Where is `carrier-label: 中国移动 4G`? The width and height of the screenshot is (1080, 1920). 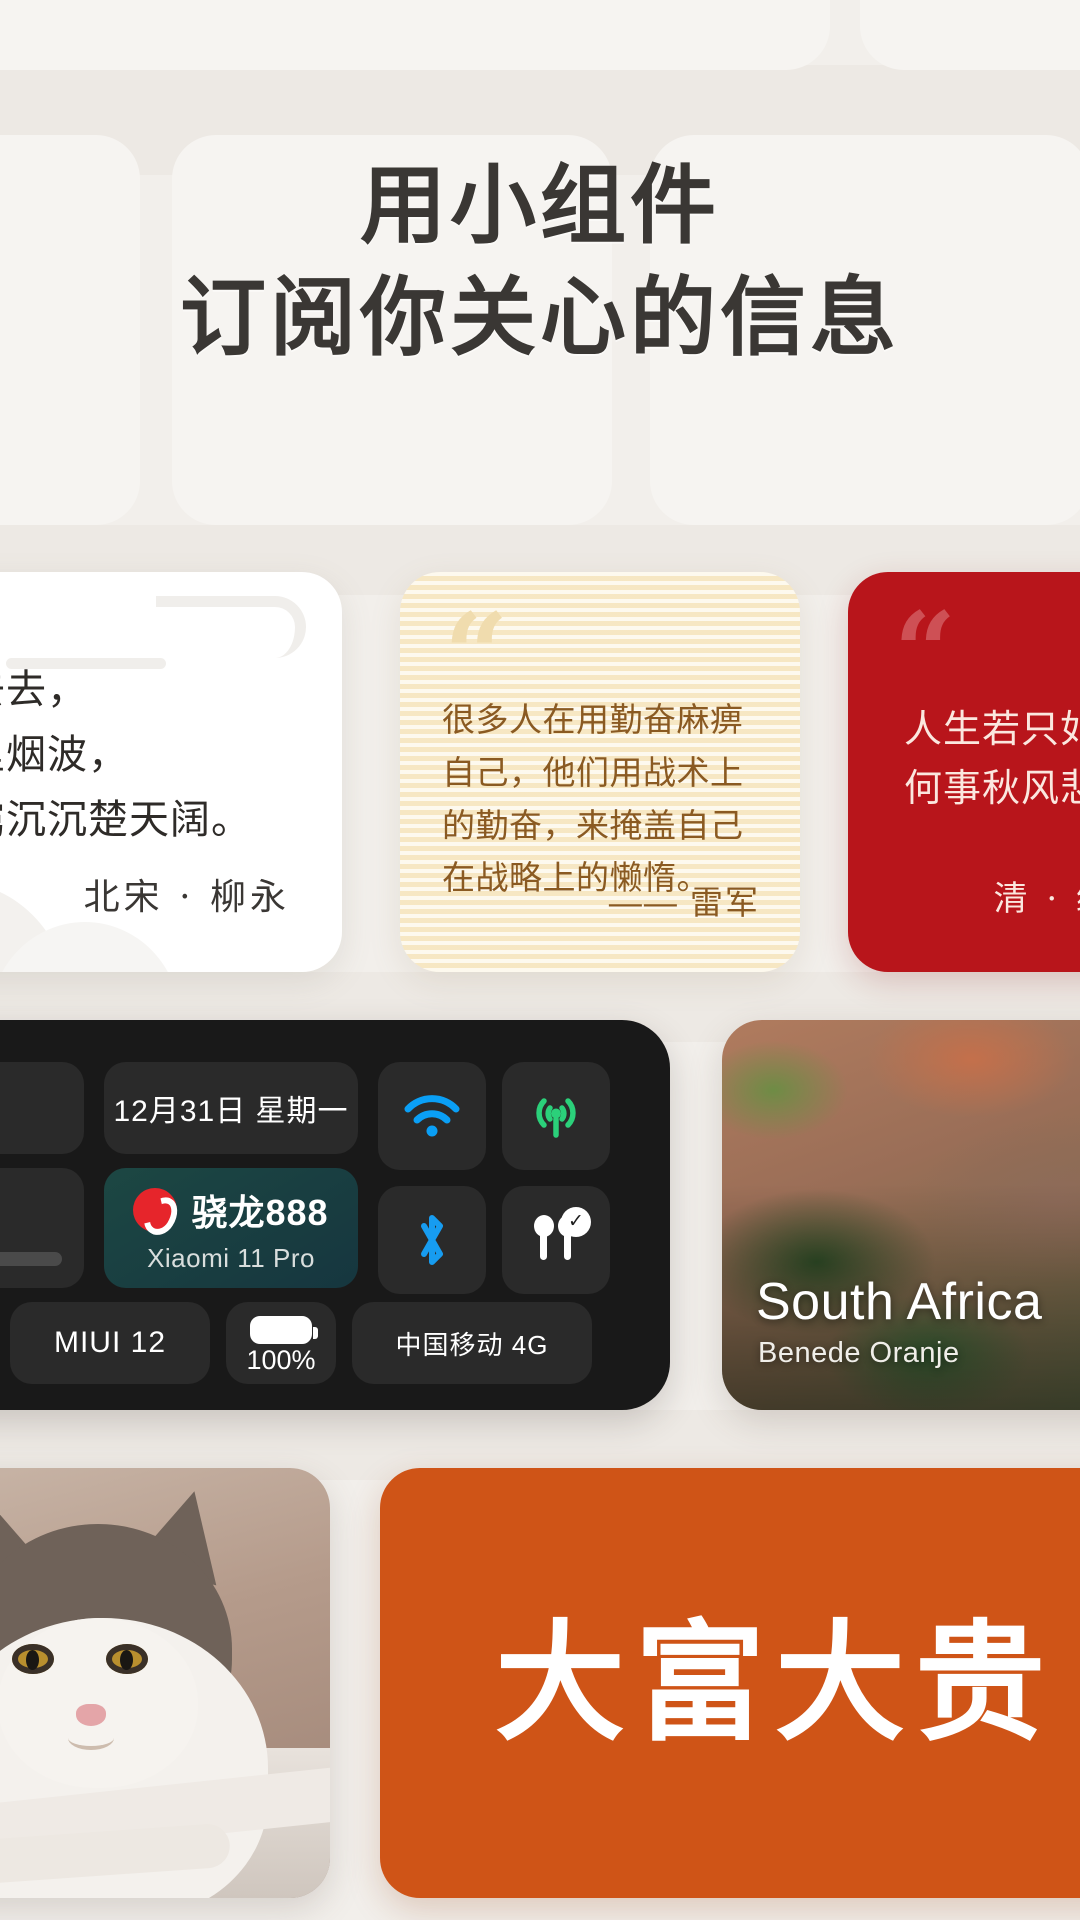
carrier-label: 中国移动 4G is located at coordinates (472, 1344).